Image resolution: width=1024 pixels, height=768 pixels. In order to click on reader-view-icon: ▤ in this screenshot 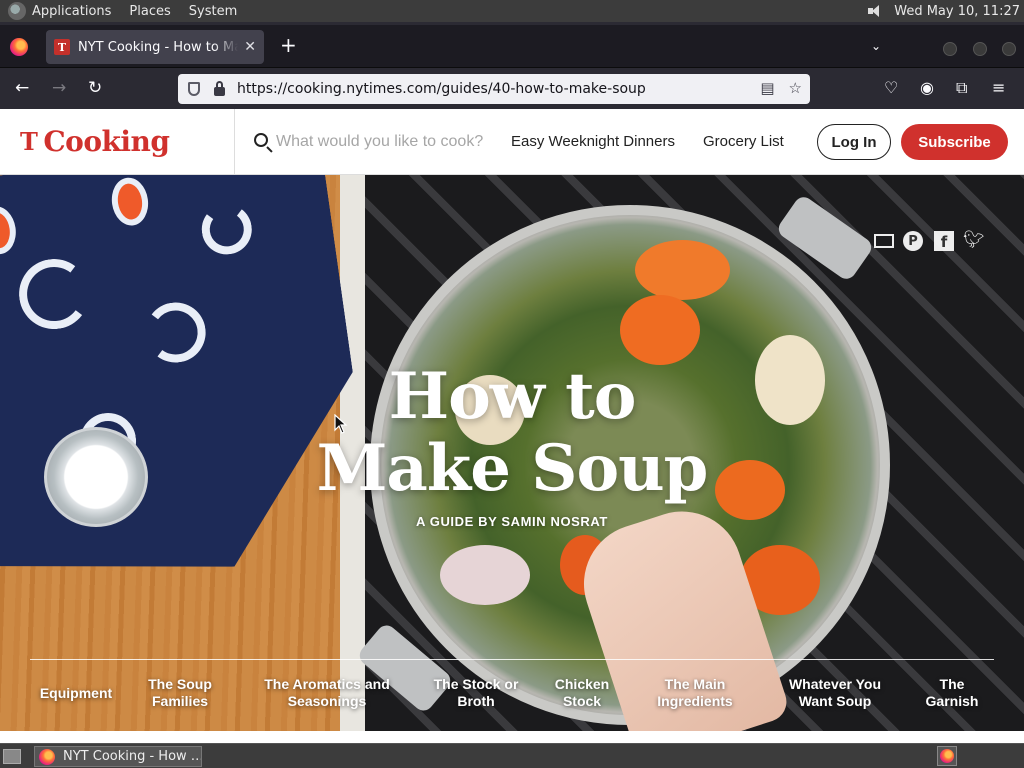, I will do `click(767, 88)`.